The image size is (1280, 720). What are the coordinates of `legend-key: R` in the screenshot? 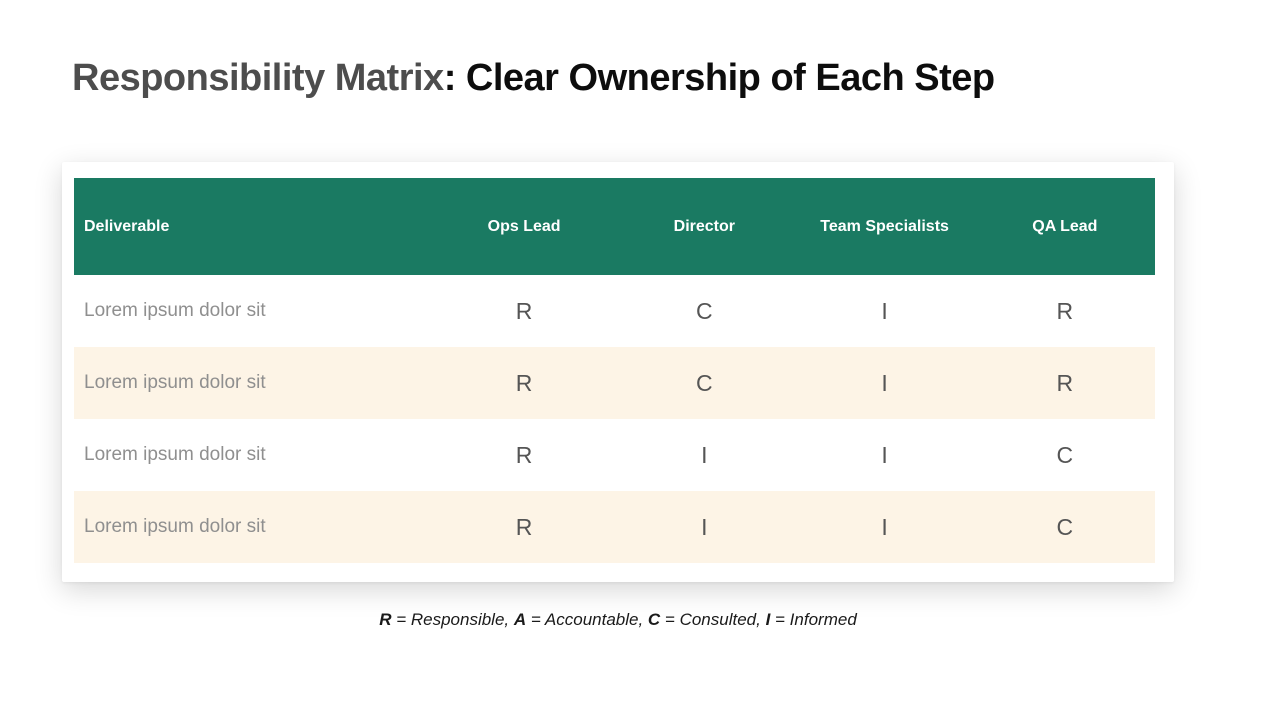 It's located at (385, 619).